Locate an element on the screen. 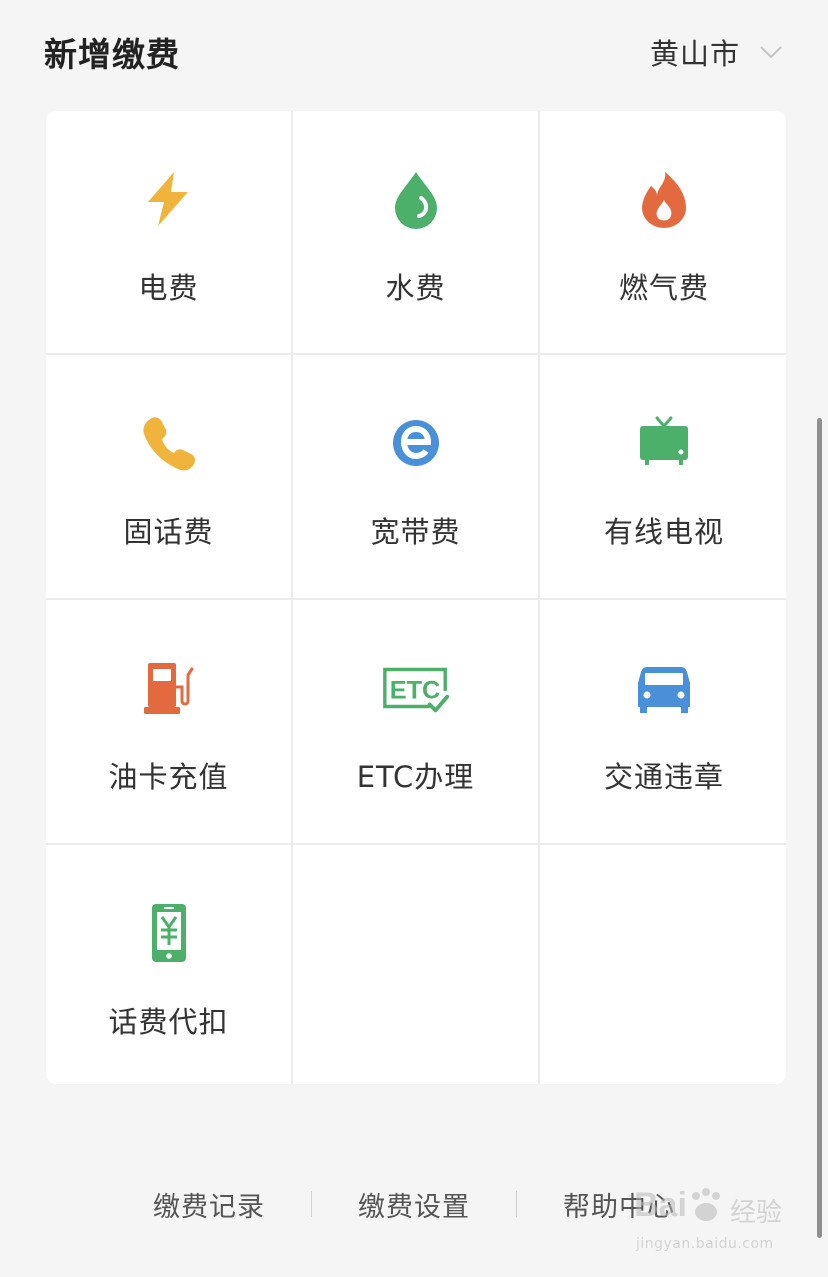 The image size is (828, 1277). flame-icon is located at coordinates (664, 199).